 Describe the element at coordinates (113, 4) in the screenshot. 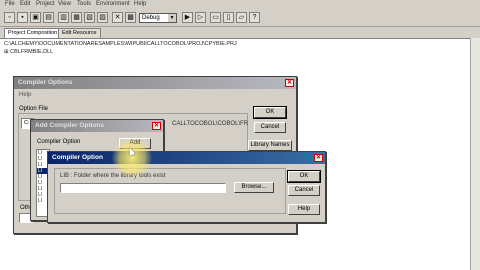

I see `menu-environment: Environment` at that location.